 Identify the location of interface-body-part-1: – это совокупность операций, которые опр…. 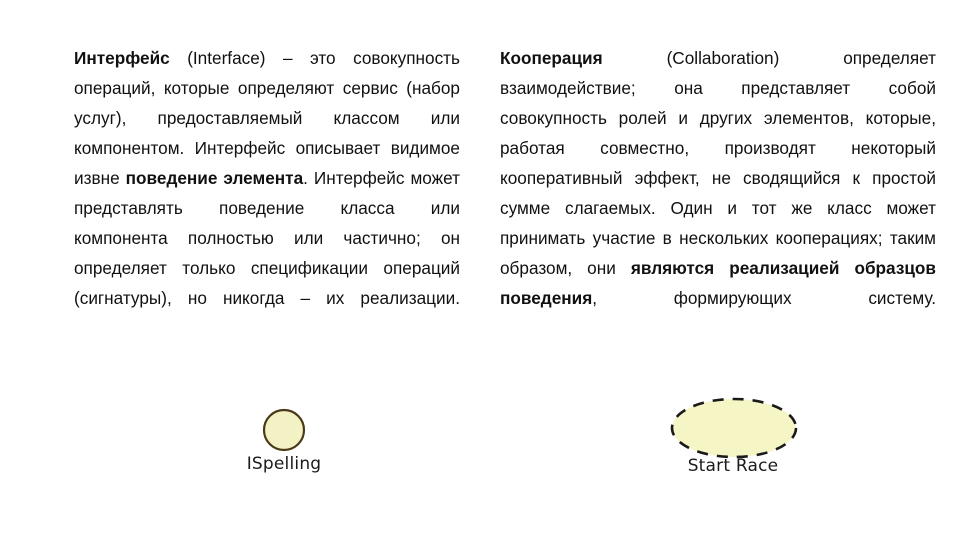
(267, 118).